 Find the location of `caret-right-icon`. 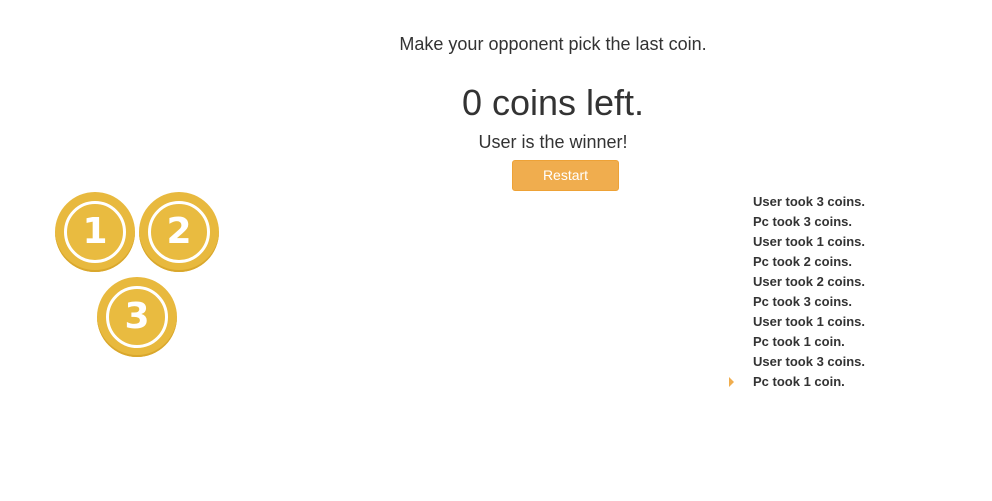

caret-right-icon is located at coordinates (731, 382).